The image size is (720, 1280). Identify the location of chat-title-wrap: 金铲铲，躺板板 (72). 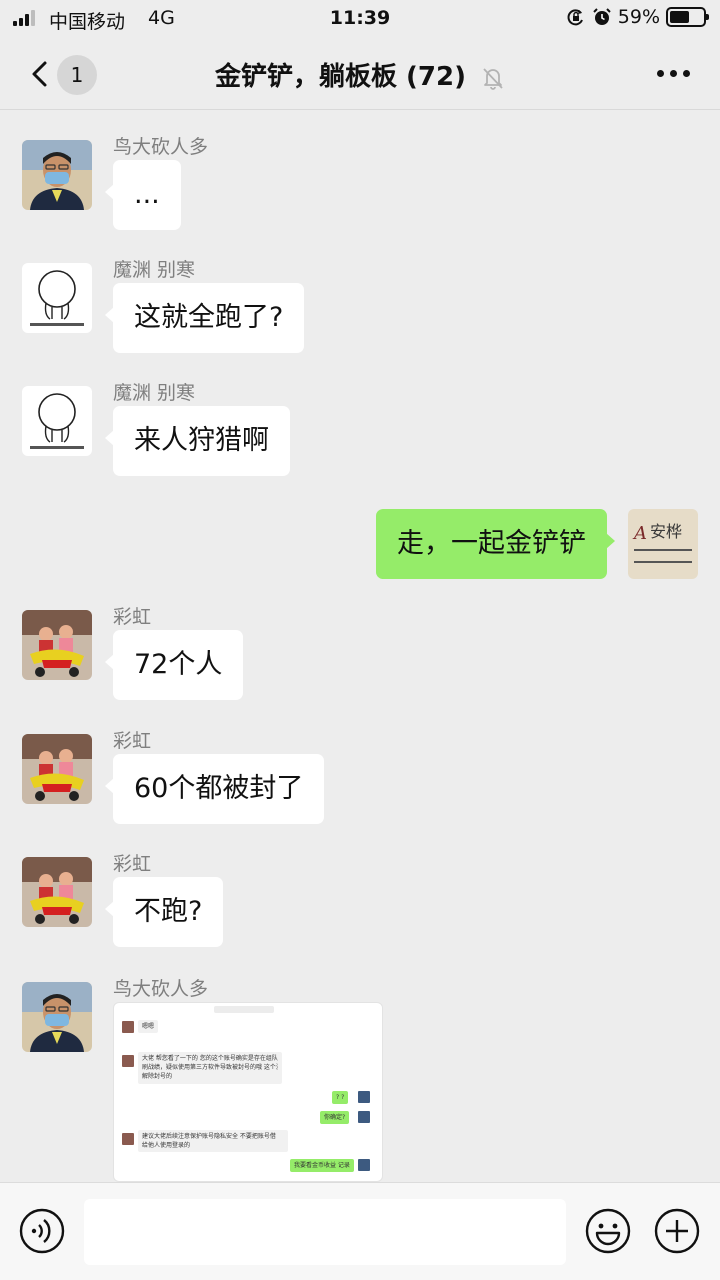
(360, 74).